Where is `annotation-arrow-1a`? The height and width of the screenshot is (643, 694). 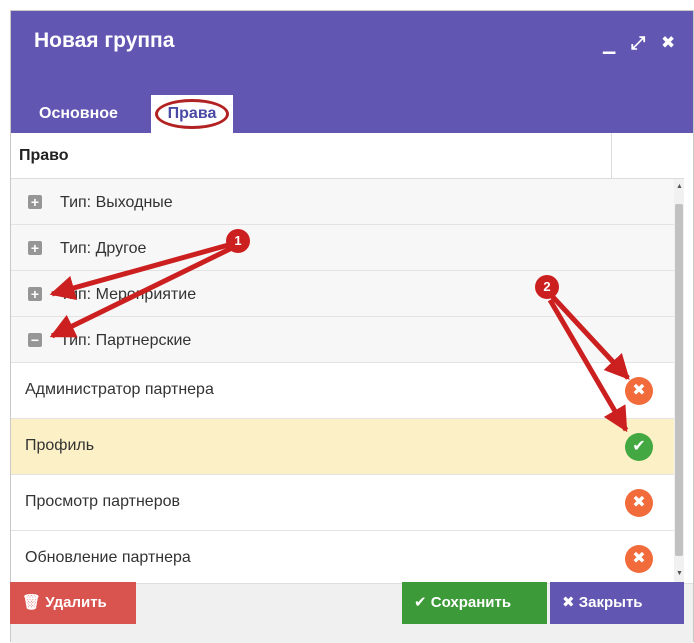
annotation-arrow-1a is located at coordinates (141, 271).